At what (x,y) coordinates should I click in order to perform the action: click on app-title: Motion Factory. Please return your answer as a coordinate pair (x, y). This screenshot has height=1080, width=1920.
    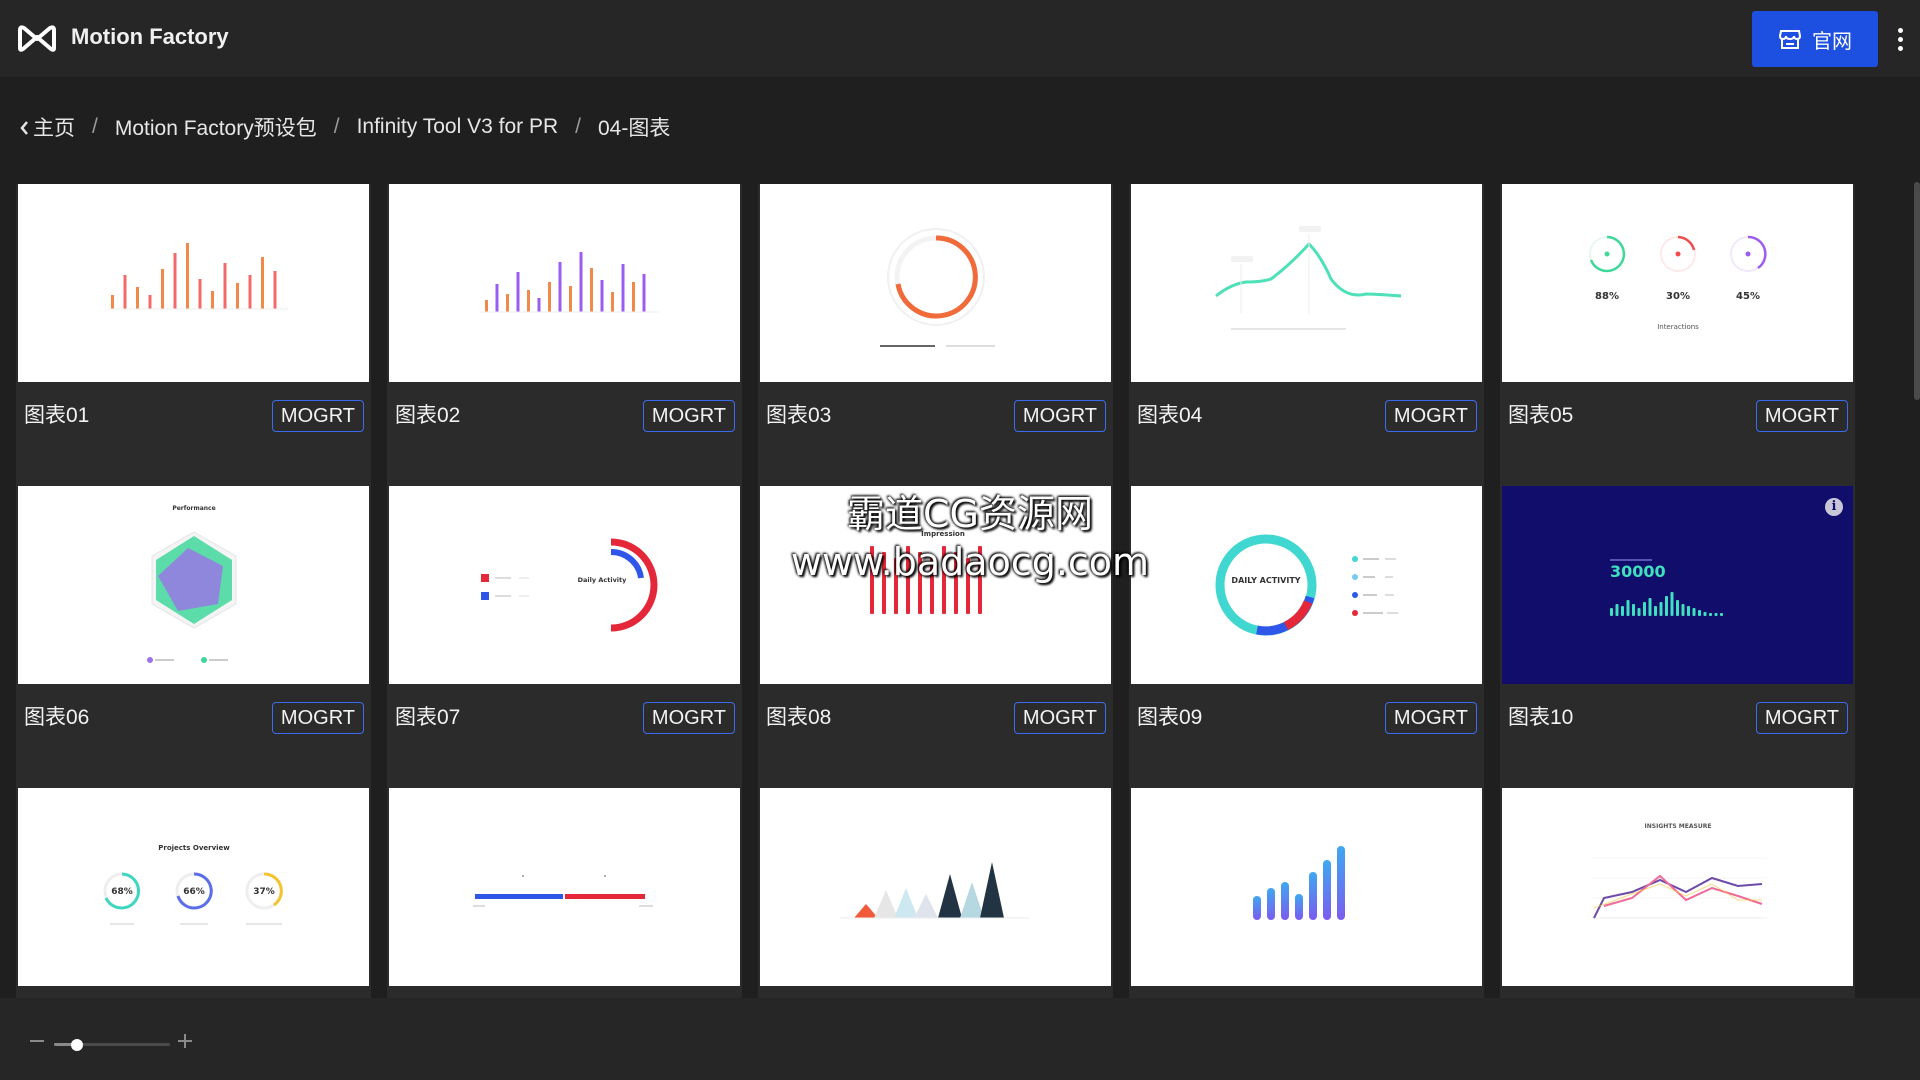
    Looking at the image, I should click on (150, 36).